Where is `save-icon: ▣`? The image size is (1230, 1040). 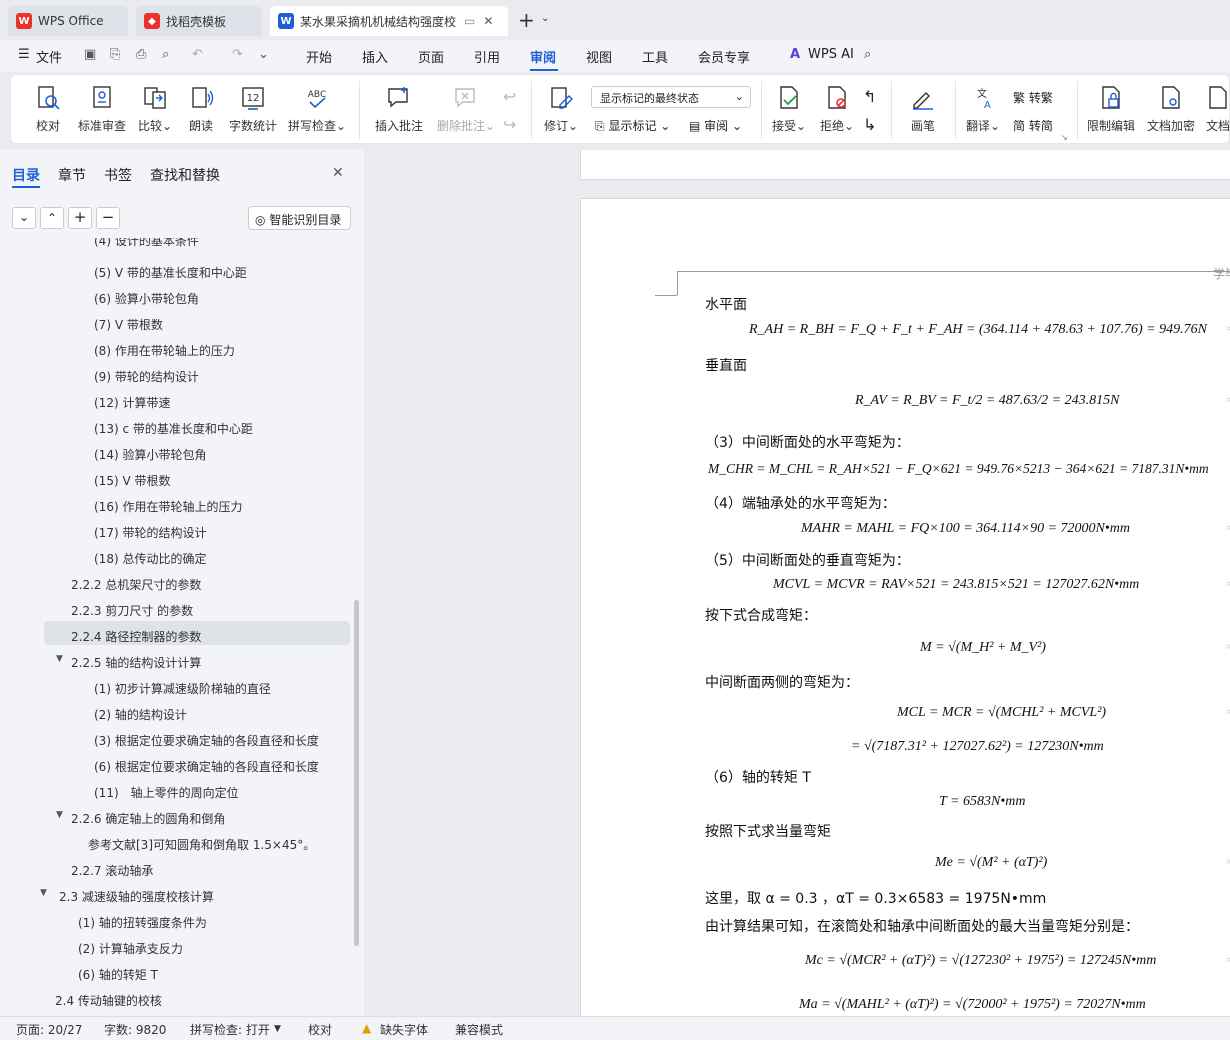 save-icon: ▣ is located at coordinates (90, 54).